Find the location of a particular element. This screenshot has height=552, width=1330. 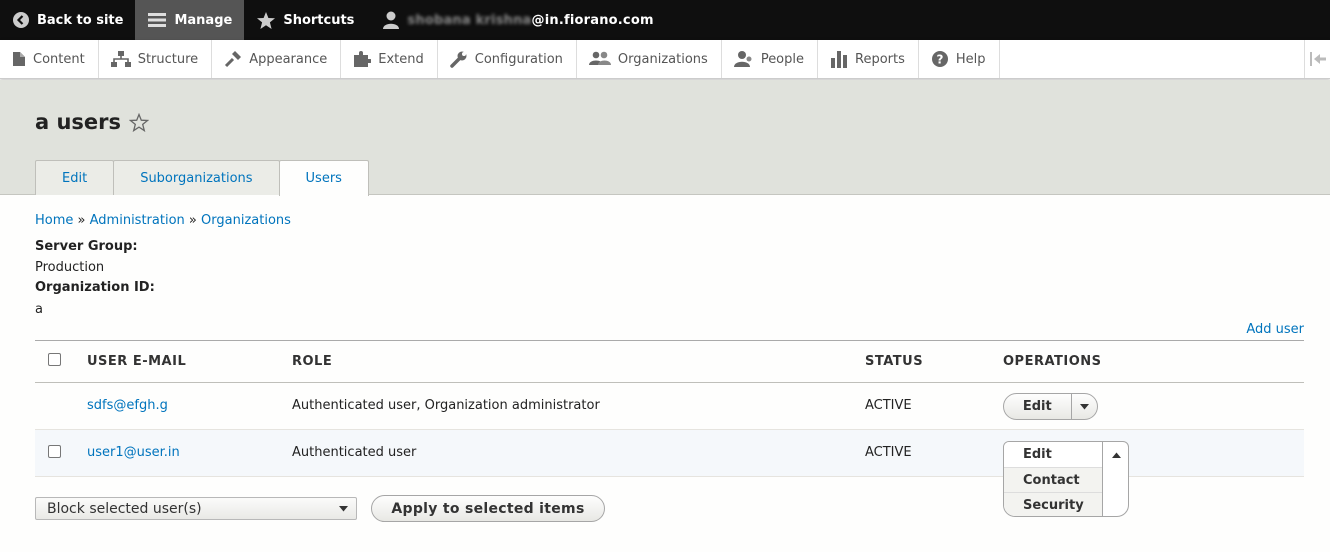

collapse-left-icon is located at coordinates (1317, 59).